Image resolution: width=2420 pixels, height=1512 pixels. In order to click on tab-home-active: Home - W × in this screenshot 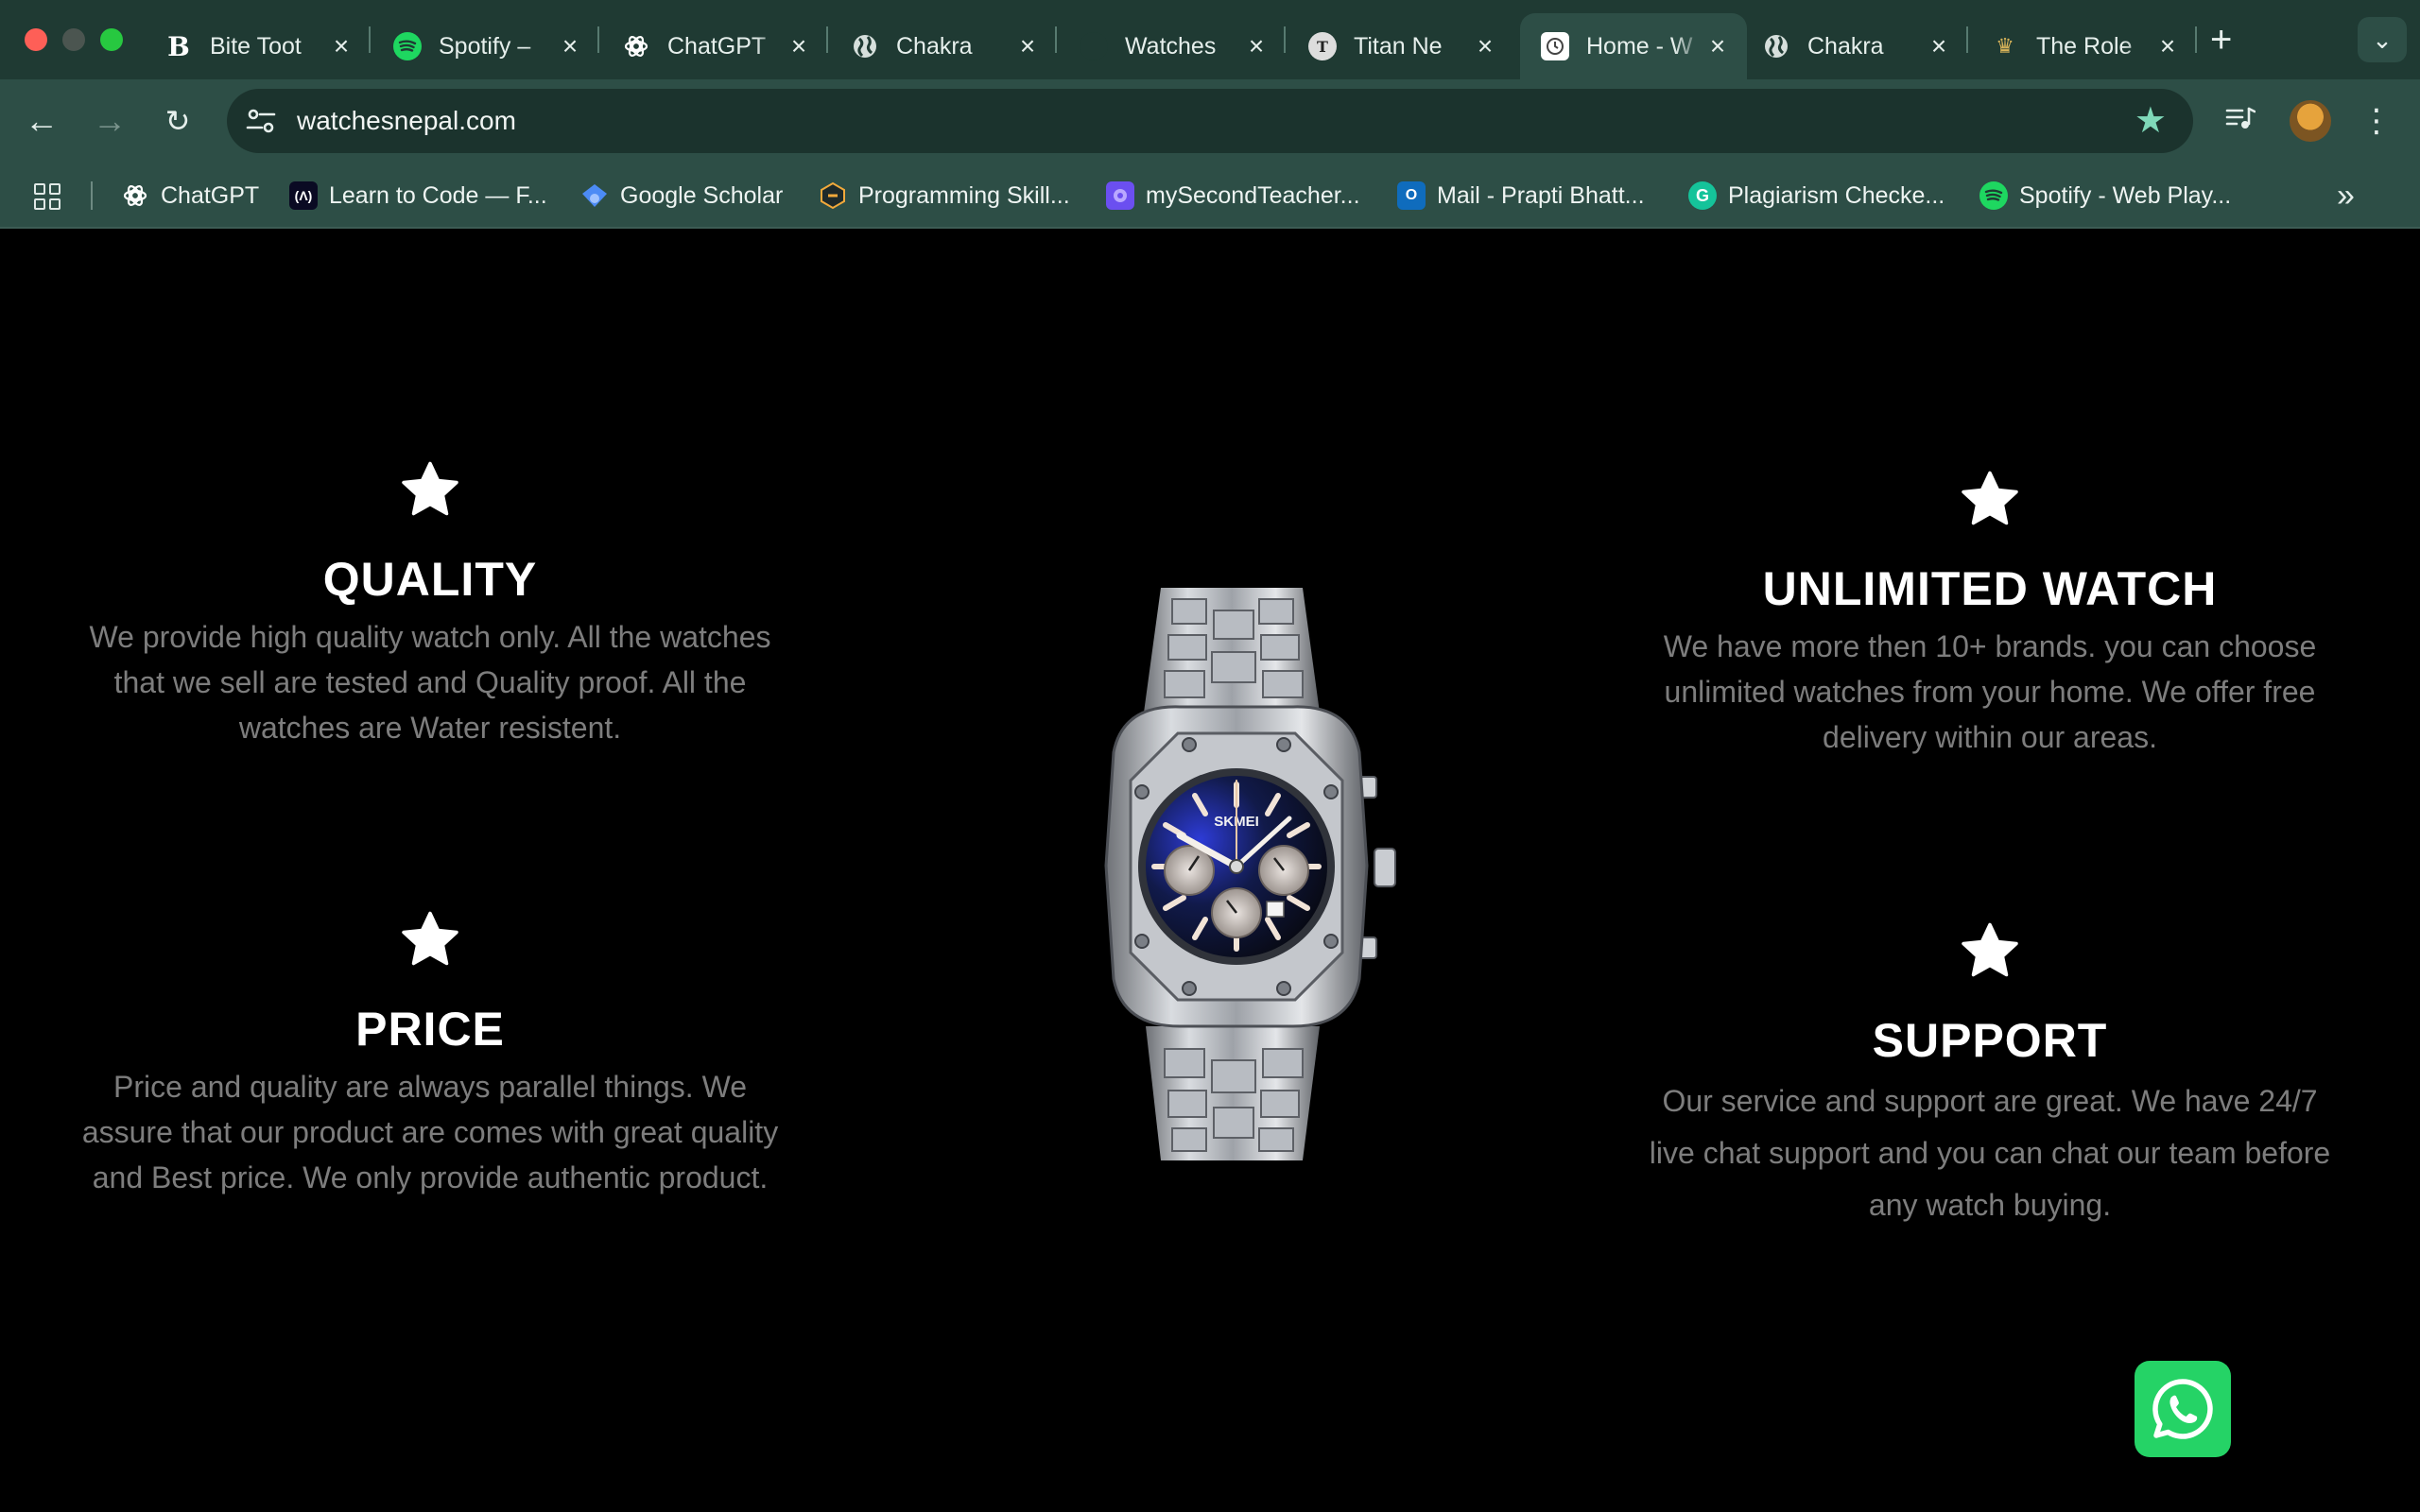, I will do `click(1633, 46)`.